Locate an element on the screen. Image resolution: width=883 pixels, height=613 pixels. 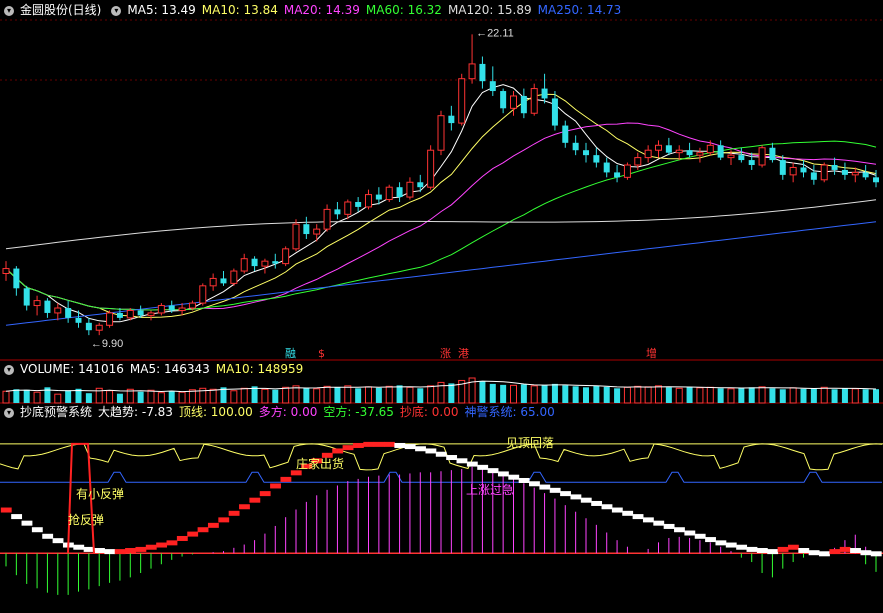
high-price-label: ←22.11 is located at coordinates (495, 33).